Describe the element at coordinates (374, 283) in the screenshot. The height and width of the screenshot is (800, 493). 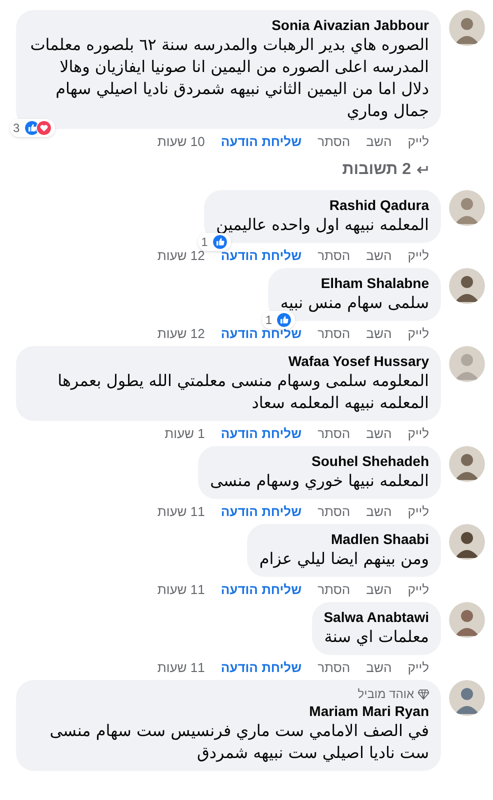
I see `author-name: Elham Shalabne` at that location.